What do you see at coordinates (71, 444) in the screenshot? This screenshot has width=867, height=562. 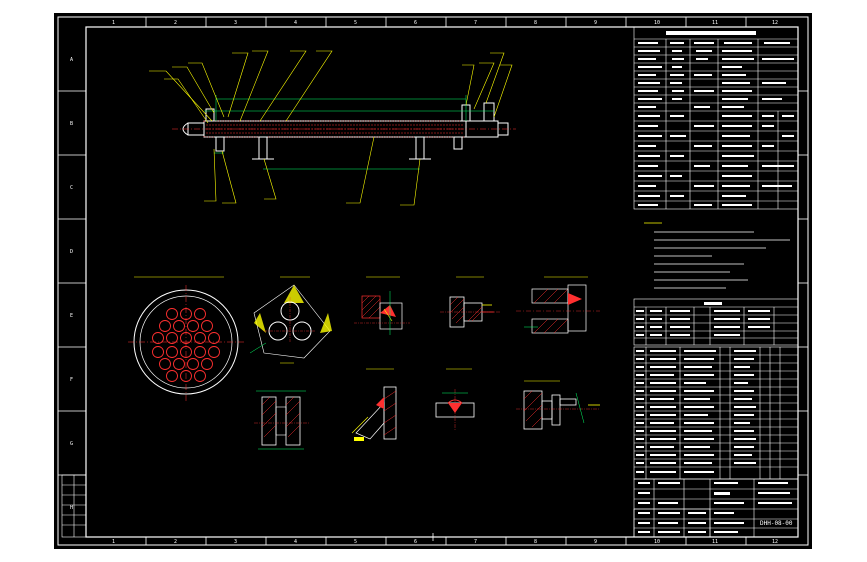 I see `side-zone-g: G` at bounding box center [71, 444].